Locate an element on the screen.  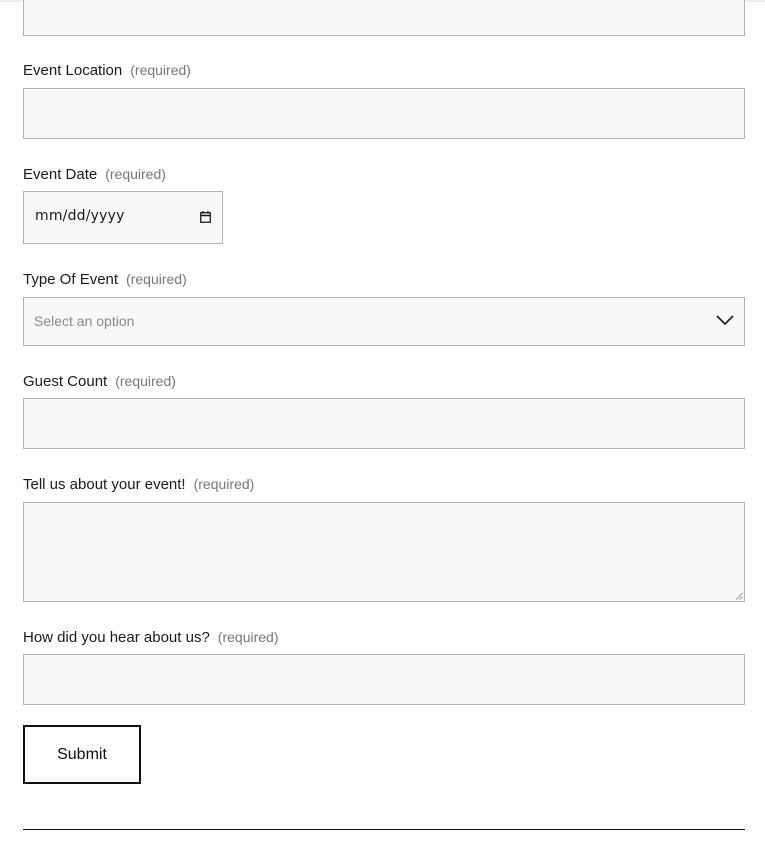
event-location-input is located at coordinates (384, 113).